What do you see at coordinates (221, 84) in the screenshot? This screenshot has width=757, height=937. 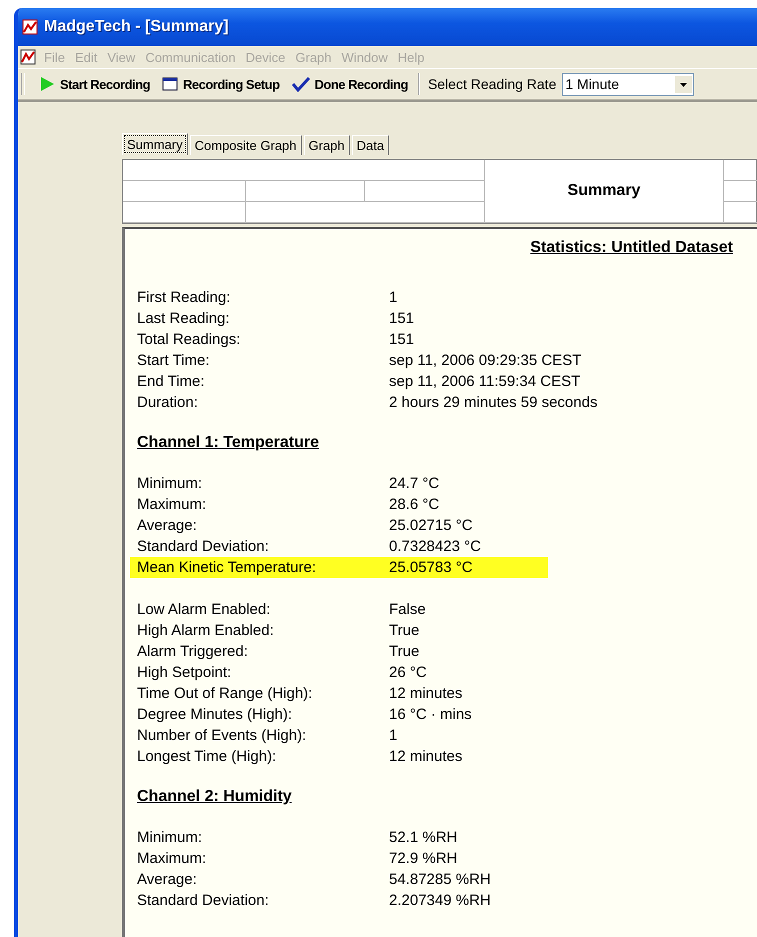 I see `toolbar-button: Recording Setup` at bounding box center [221, 84].